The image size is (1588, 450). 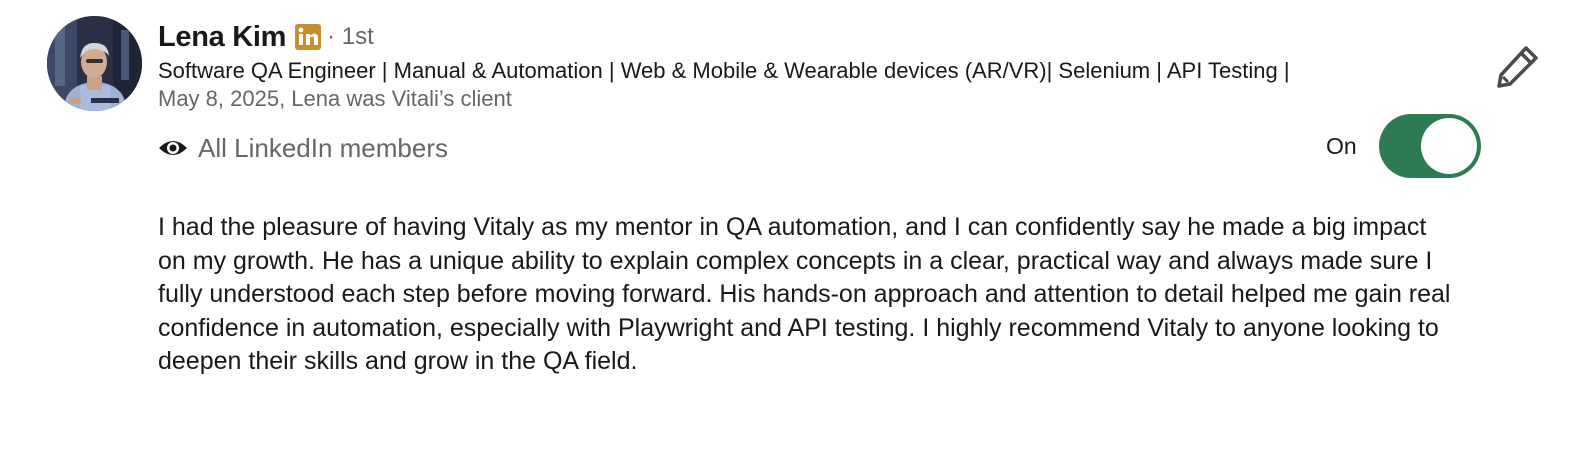 What do you see at coordinates (222, 37) in the screenshot?
I see `author-name: Lena Kim` at bounding box center [222, 37].